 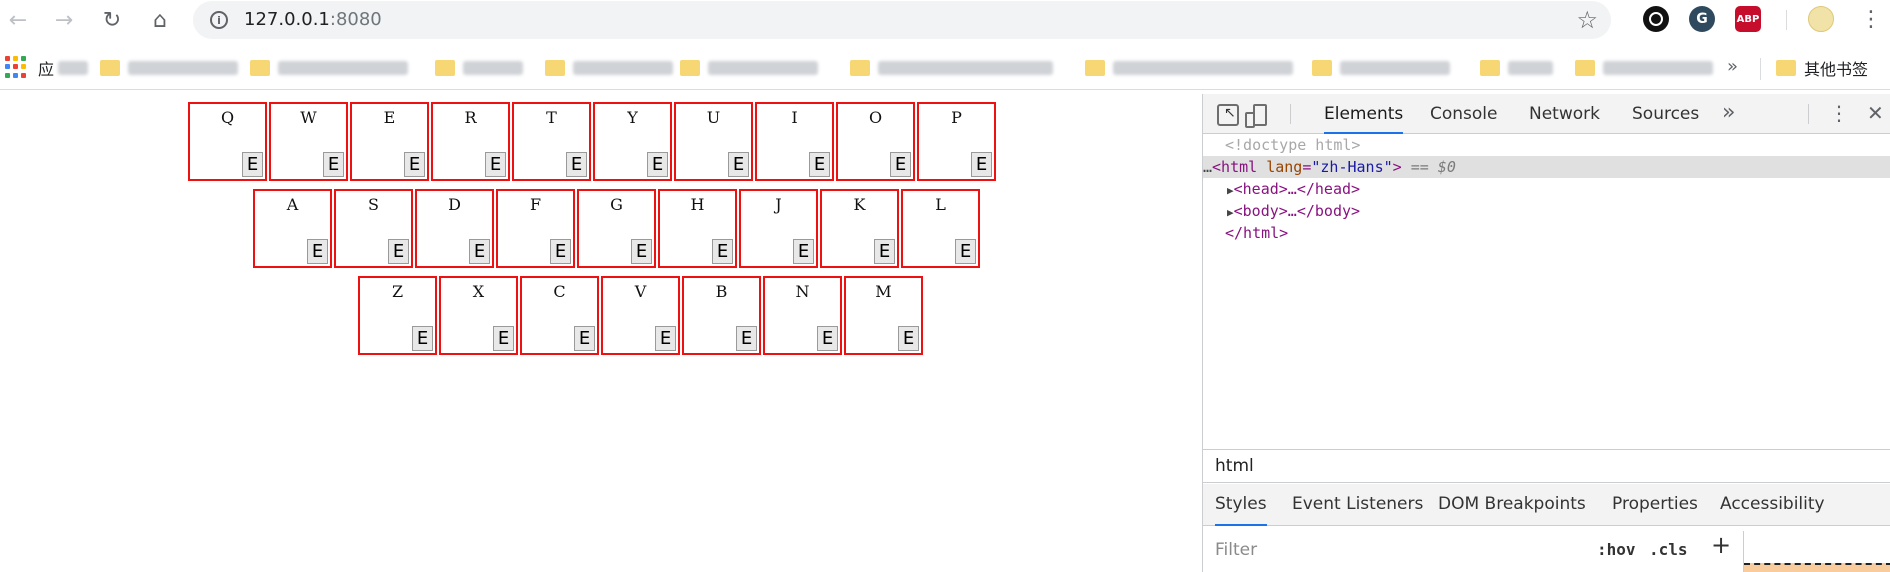 I want to click on inspect-element-icon, so click(x=1228, y=115).